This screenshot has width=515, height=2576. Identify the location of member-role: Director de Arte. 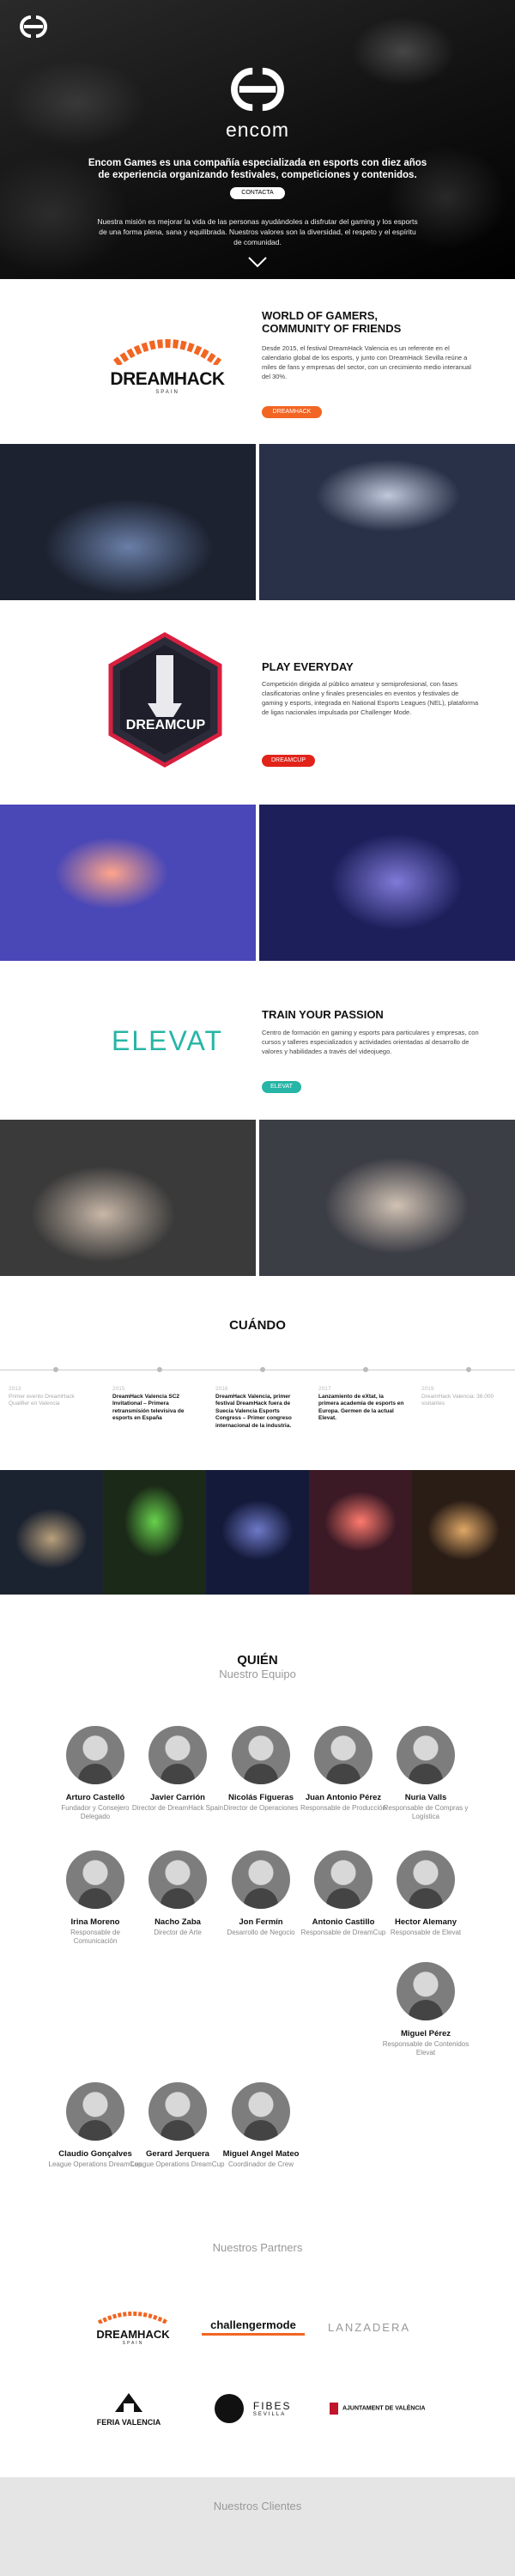
(178, 1932).